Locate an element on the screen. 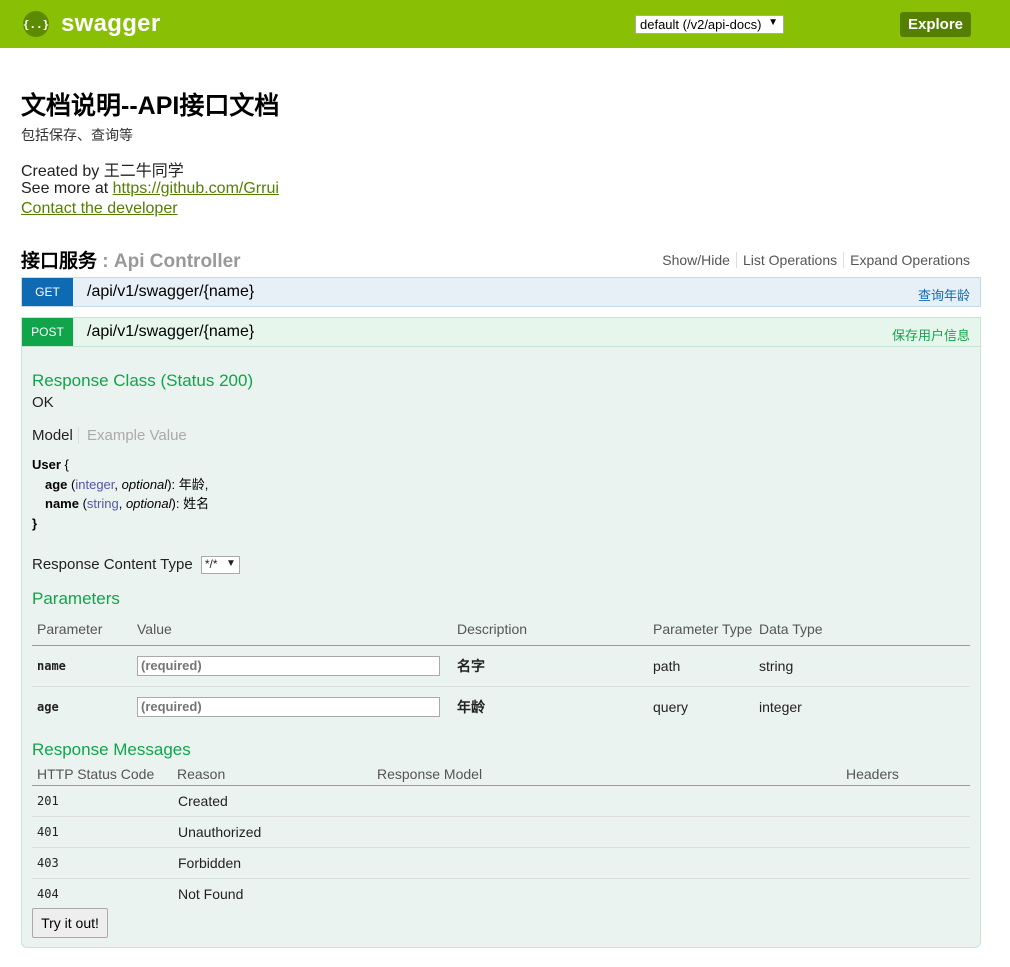 This screenshot has height=967, width=1010. swagger-logo: {..} swagger is located at coordinates (92, 23).